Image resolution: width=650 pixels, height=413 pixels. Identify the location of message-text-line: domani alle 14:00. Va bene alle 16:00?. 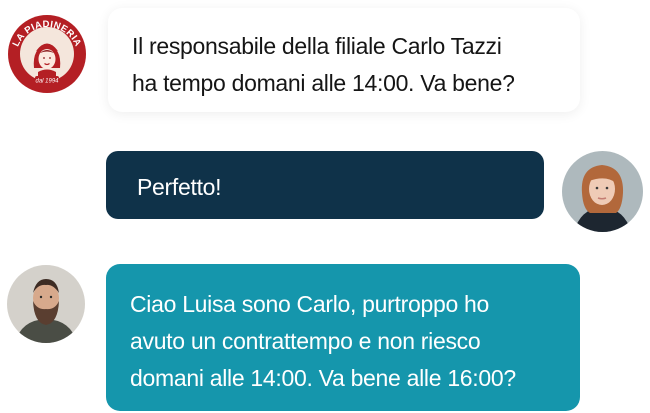
(323, 378).